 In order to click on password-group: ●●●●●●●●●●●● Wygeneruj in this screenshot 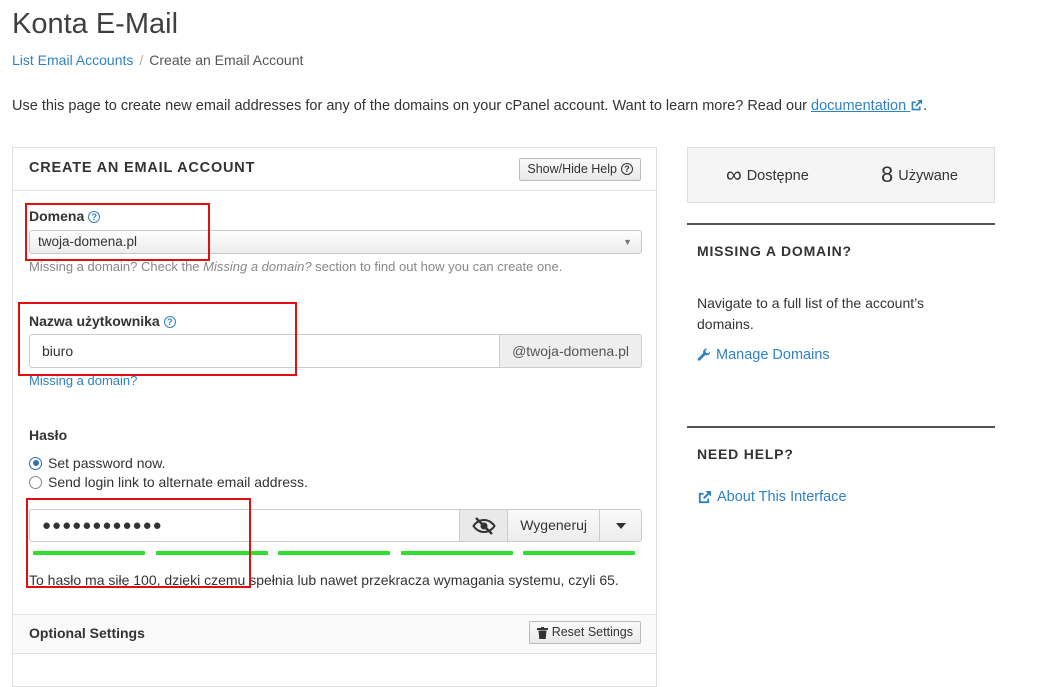, I will do `click(335, 525)`.